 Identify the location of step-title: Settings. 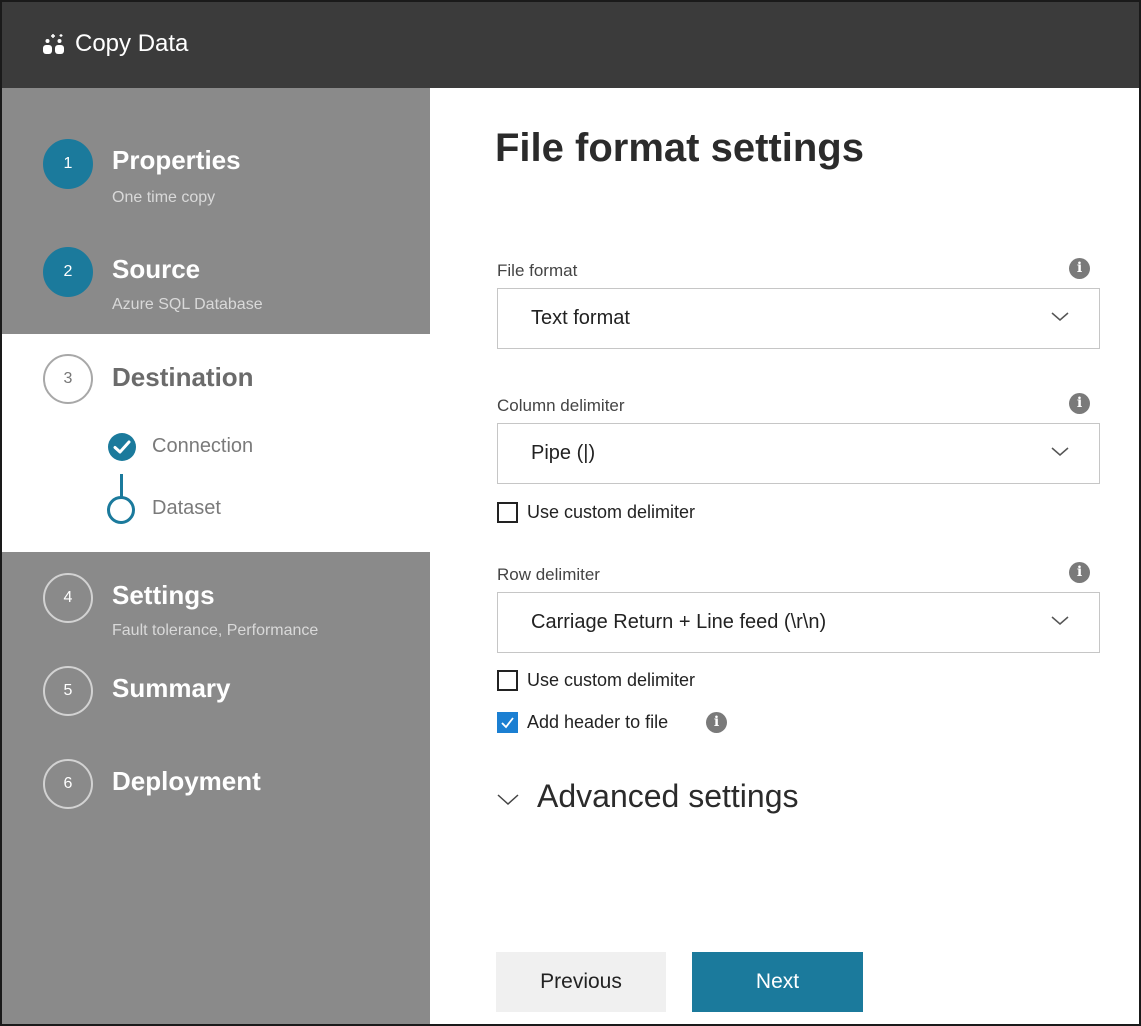
(163, 595).